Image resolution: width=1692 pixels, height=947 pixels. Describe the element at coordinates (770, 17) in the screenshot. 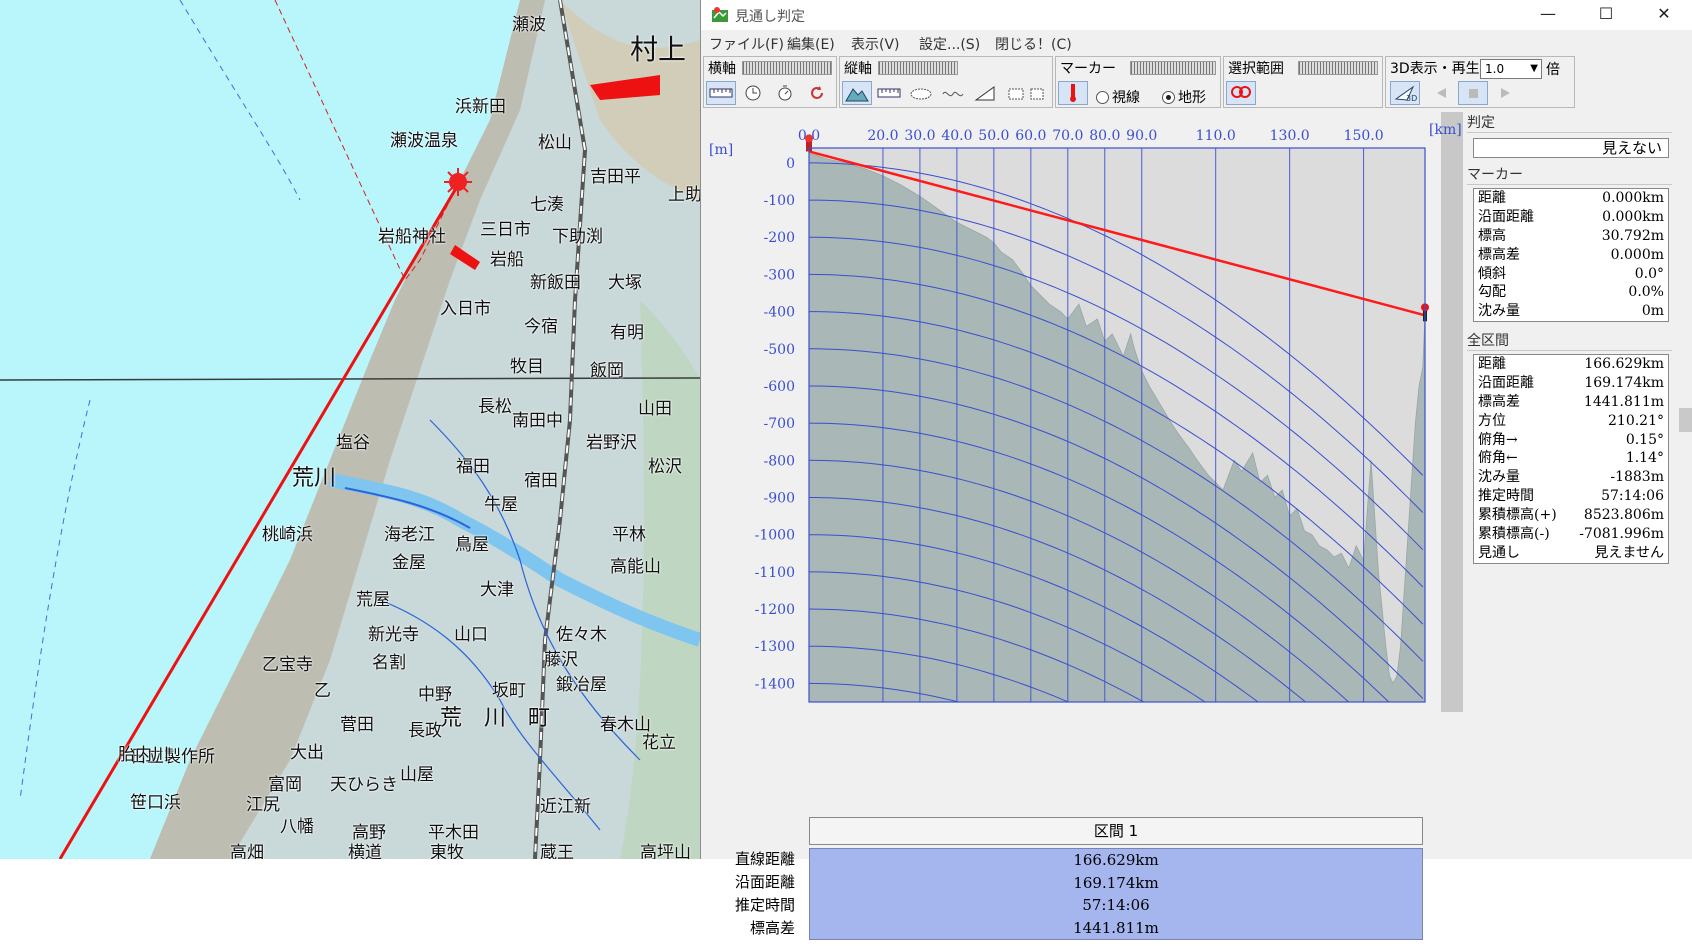

I see `window-title: 見通し判定` at that location.